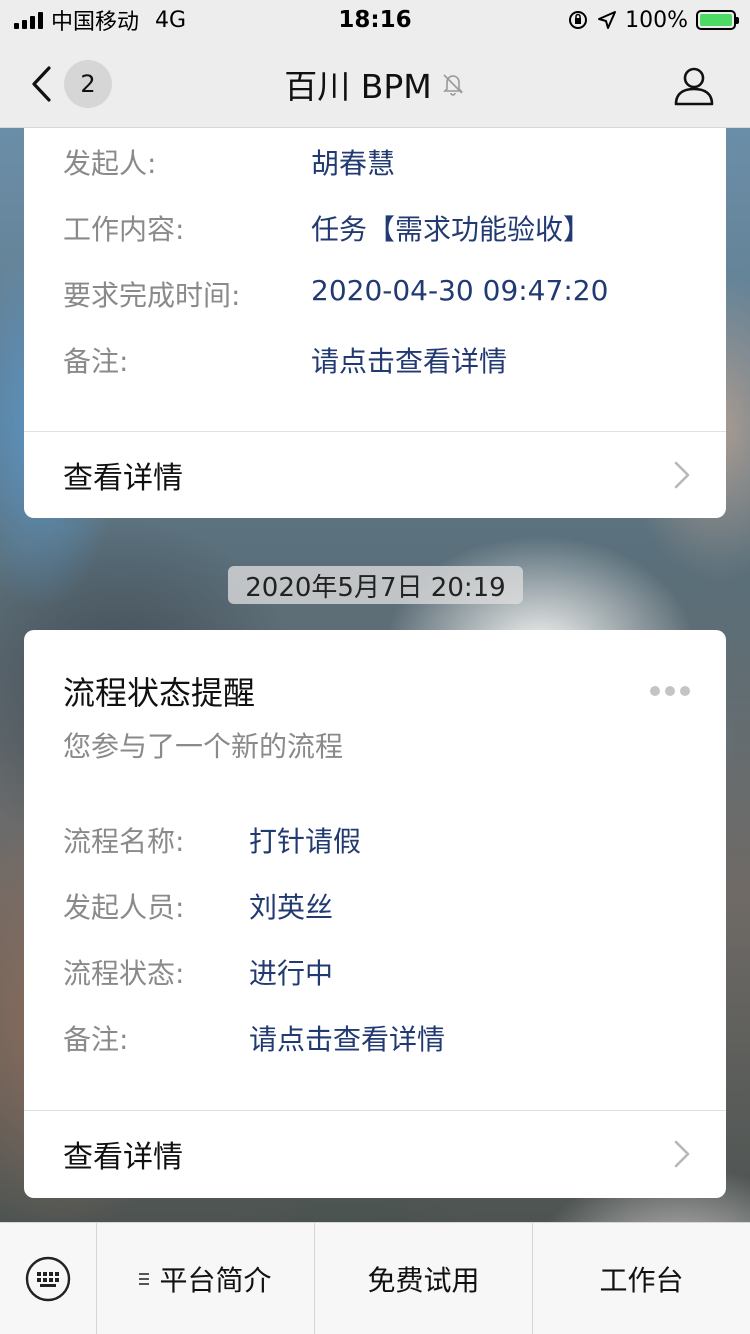 This screenshot has height=1334, width=750. Describe the element at coordinates (212, 840) in the screenshot. I see `field-row: 流程名称: 打针请假` at that location.